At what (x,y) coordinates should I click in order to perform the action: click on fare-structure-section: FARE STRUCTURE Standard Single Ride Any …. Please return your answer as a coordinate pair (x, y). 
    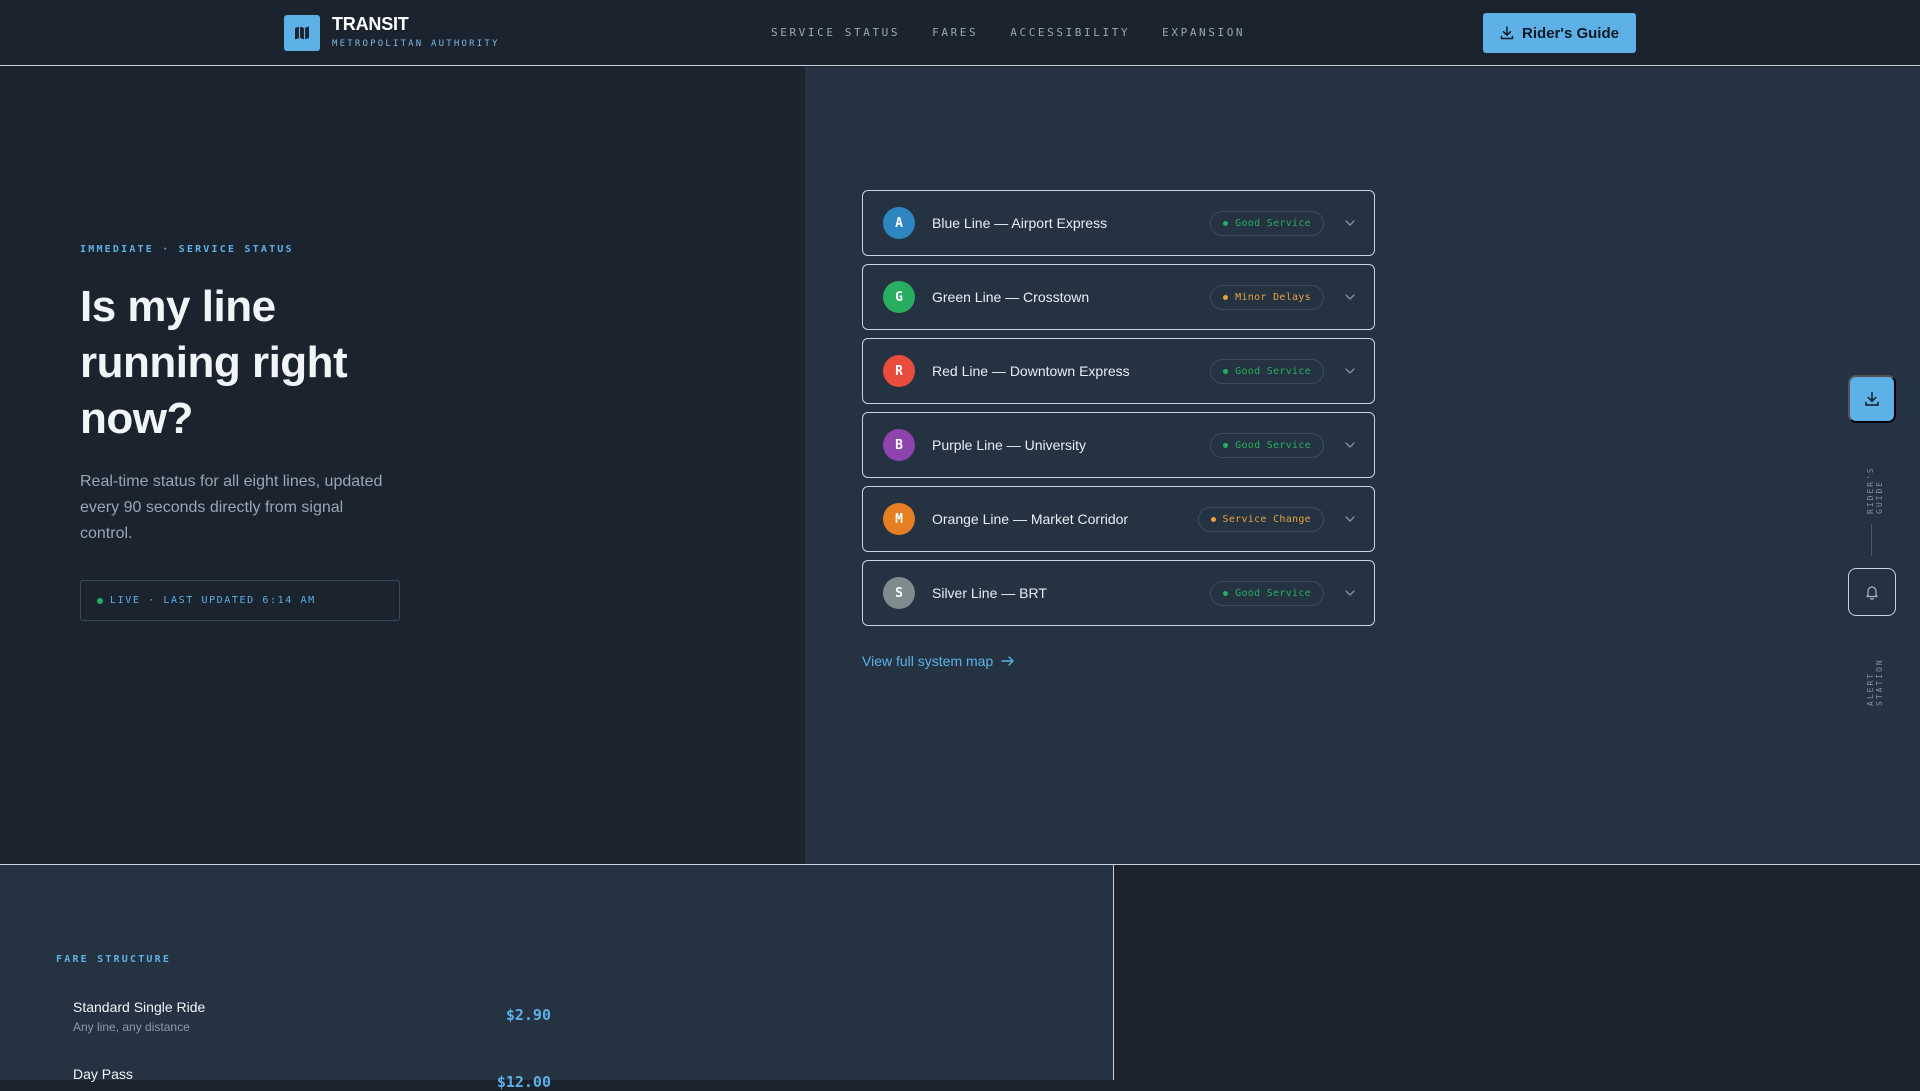
    Looking at the image, I should click on (557, 978).